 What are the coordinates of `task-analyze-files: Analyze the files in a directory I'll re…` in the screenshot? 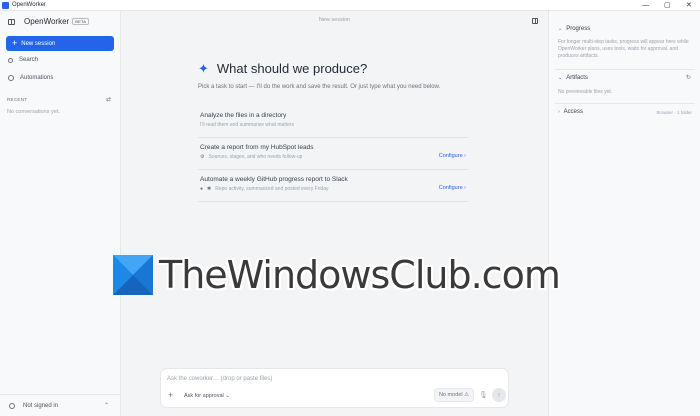 It's located at (333, 123).